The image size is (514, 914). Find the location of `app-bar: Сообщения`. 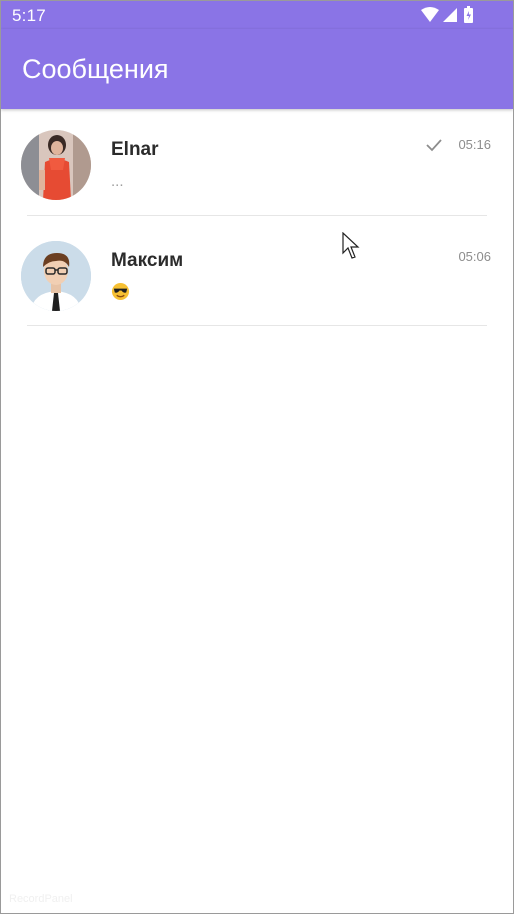

app-bar: Сообщения is located at coordinates (257, 69).